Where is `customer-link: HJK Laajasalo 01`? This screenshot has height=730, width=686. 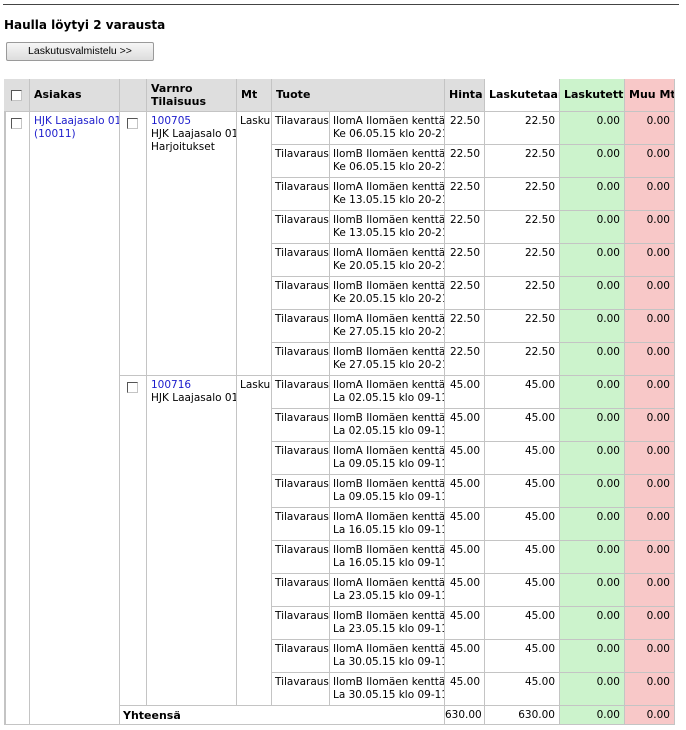 customer-link: HJK Laajasalo 01 is located at coordinates (76, 121).